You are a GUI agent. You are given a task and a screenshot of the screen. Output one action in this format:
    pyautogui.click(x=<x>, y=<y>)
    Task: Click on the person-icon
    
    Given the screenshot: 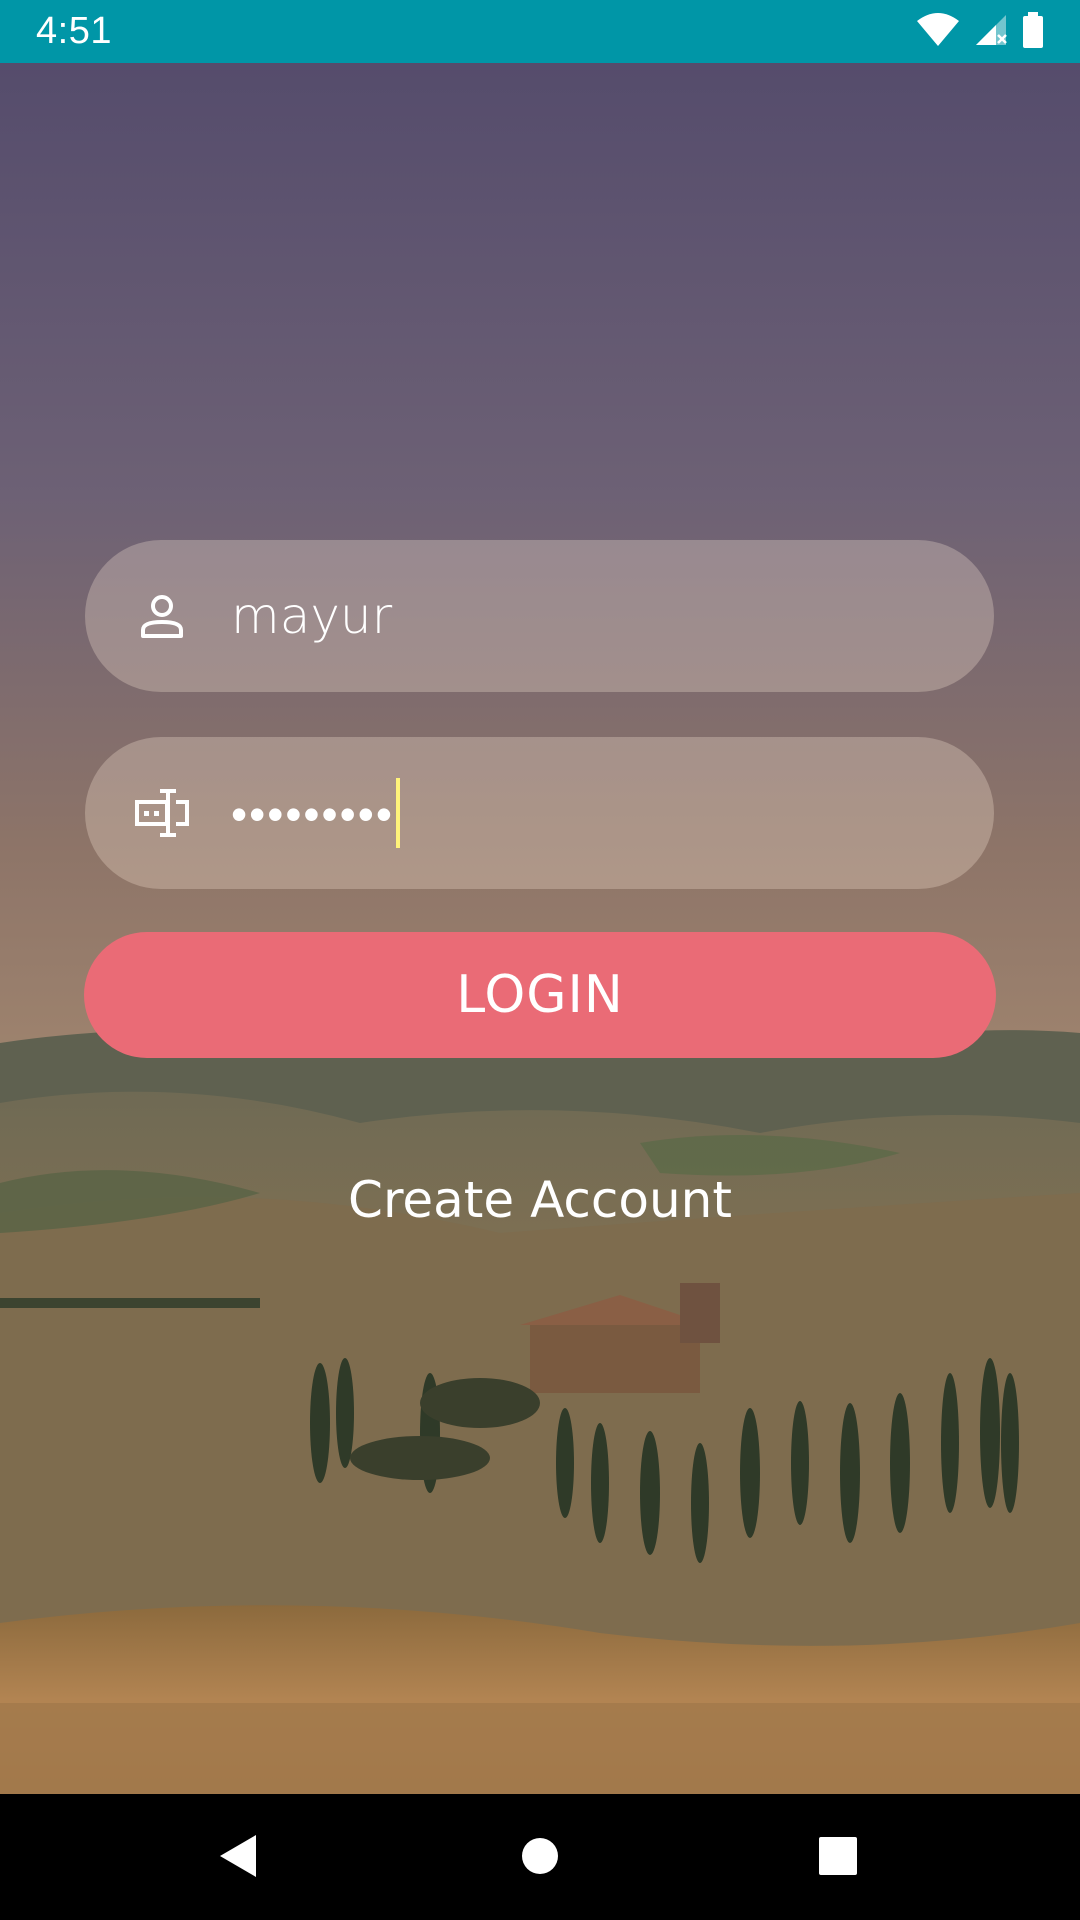 What is the action you would take?
    pyautogui.click(x=162, y=616)
    